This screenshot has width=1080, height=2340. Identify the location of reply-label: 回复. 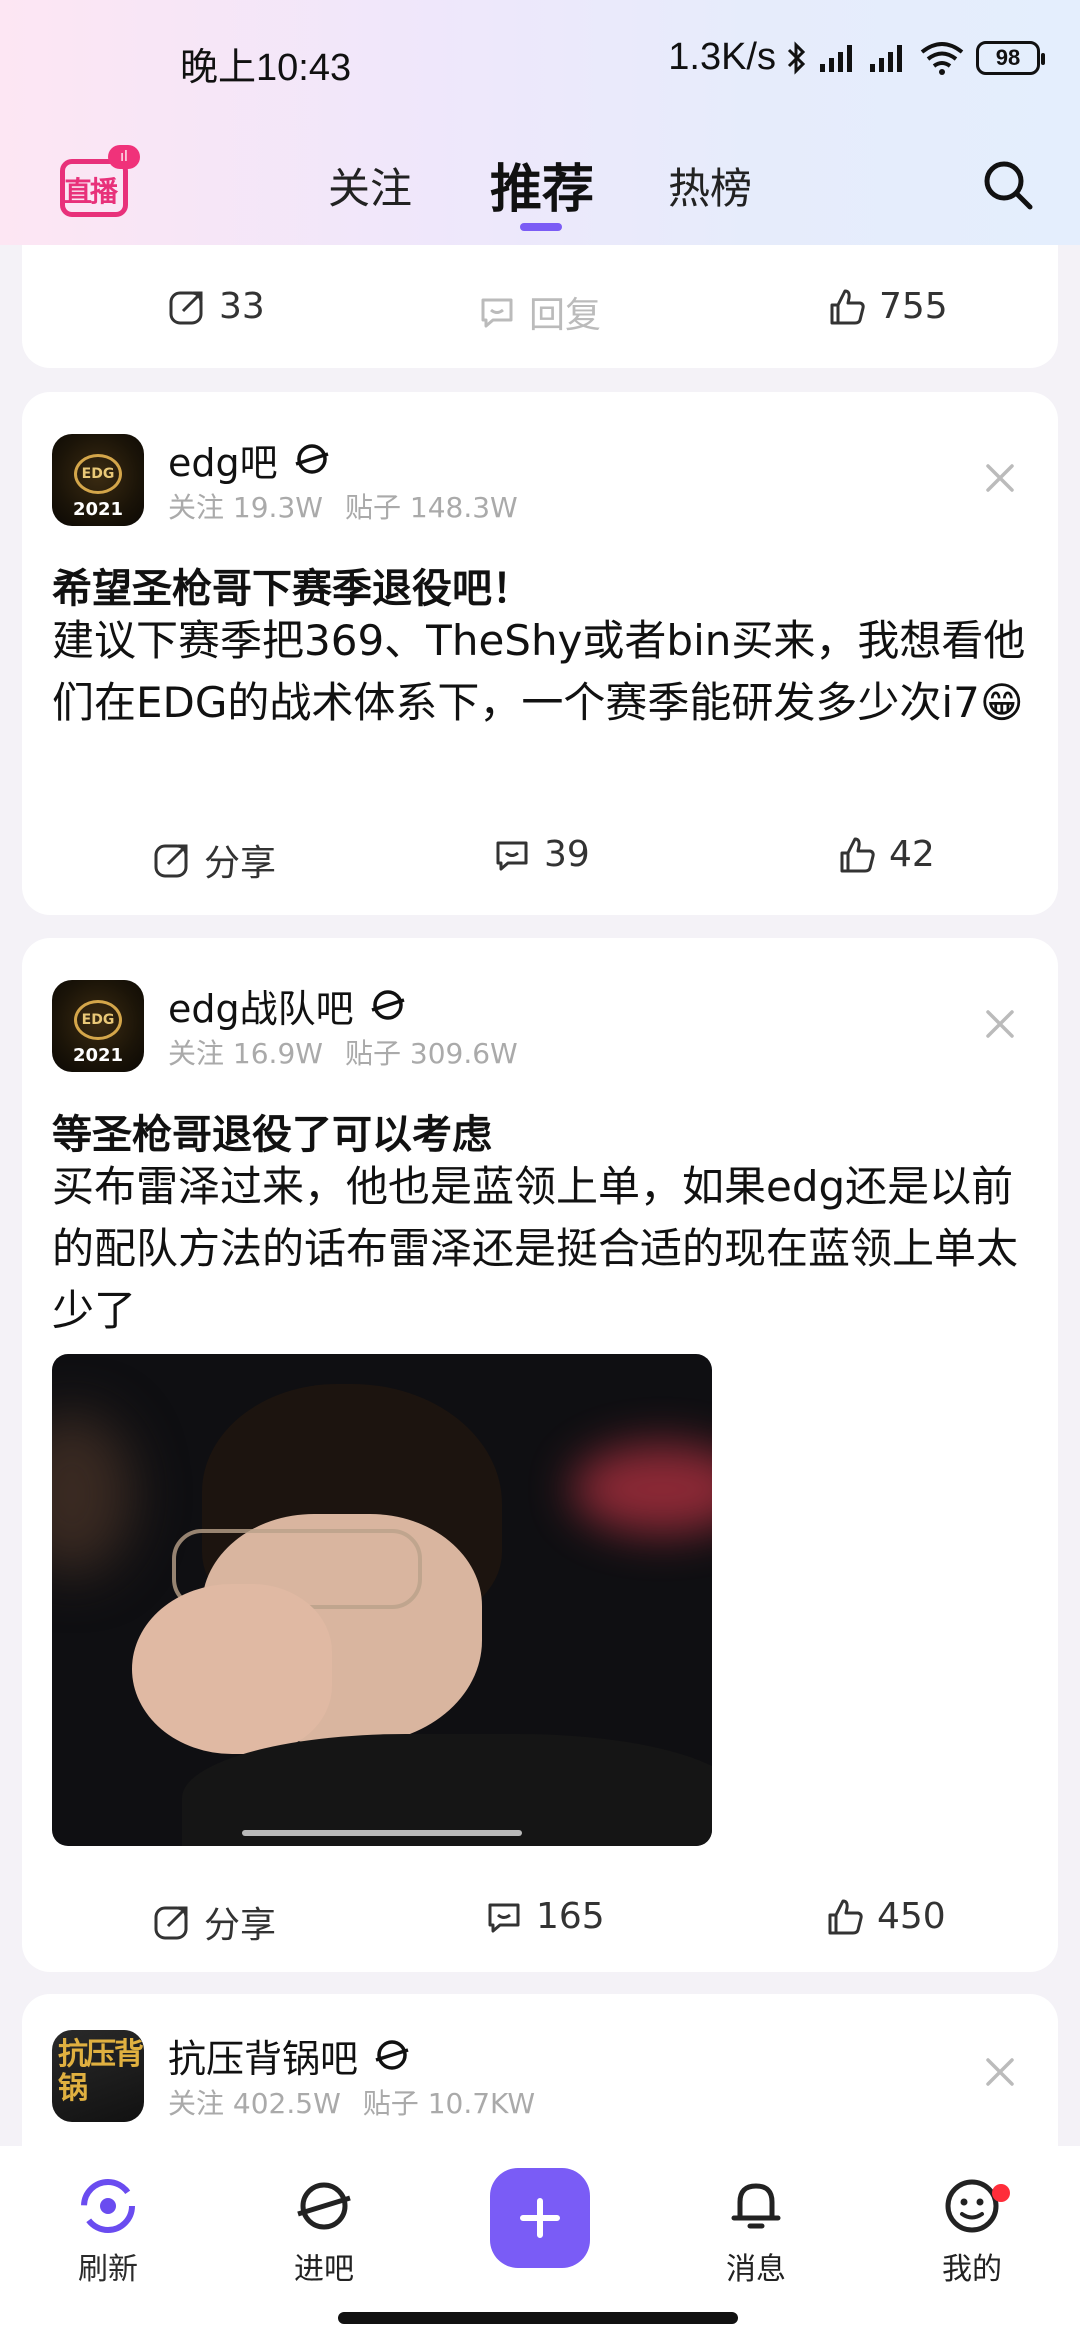
(565, 315).